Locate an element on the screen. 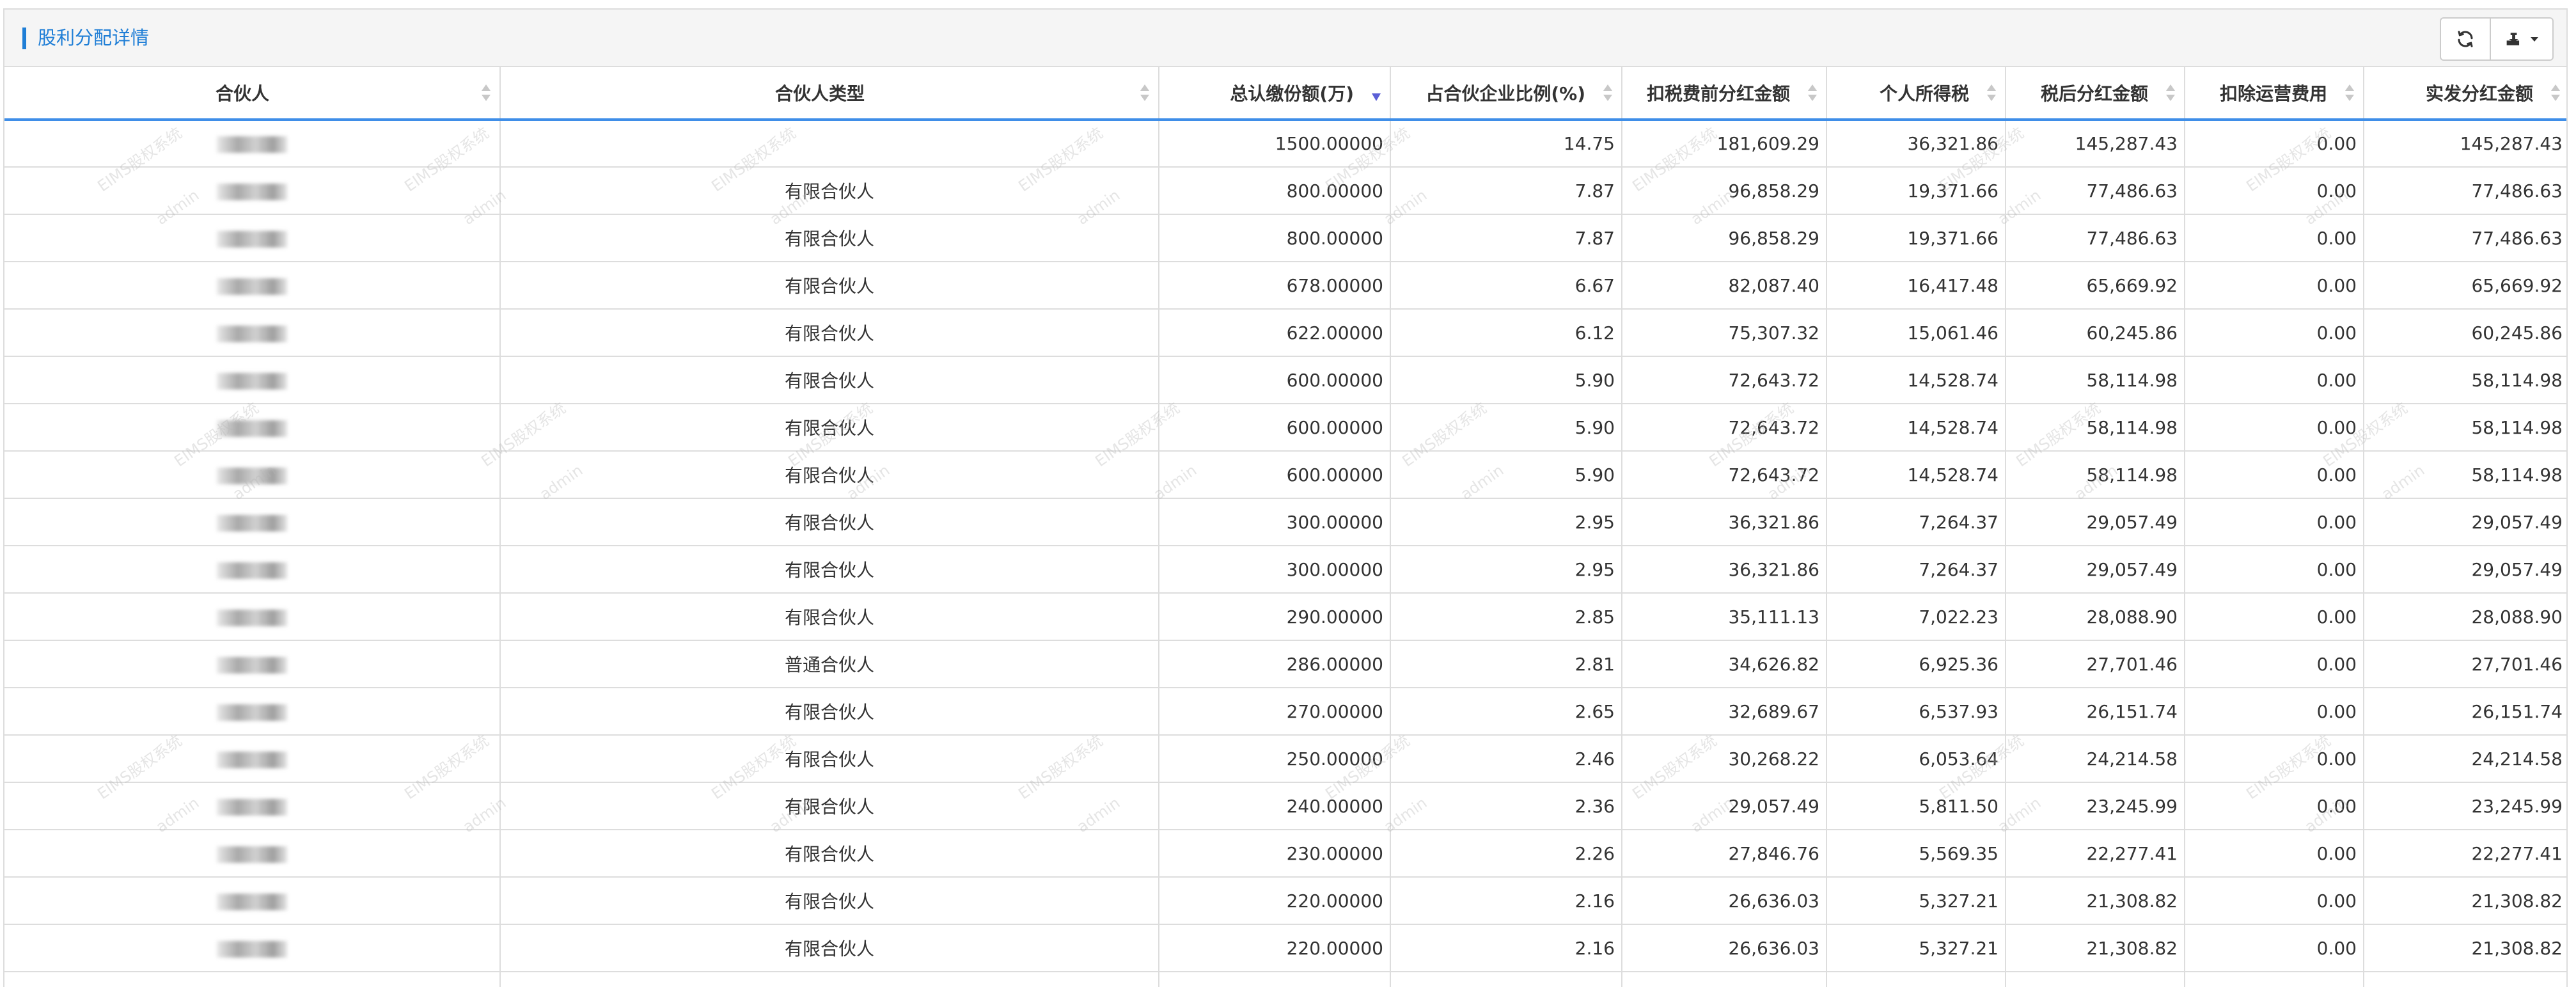 The width and height of the screenshot is (2576, 987). table-cell-col-8: 65,669.92 is located at coordinates (2465, 286).